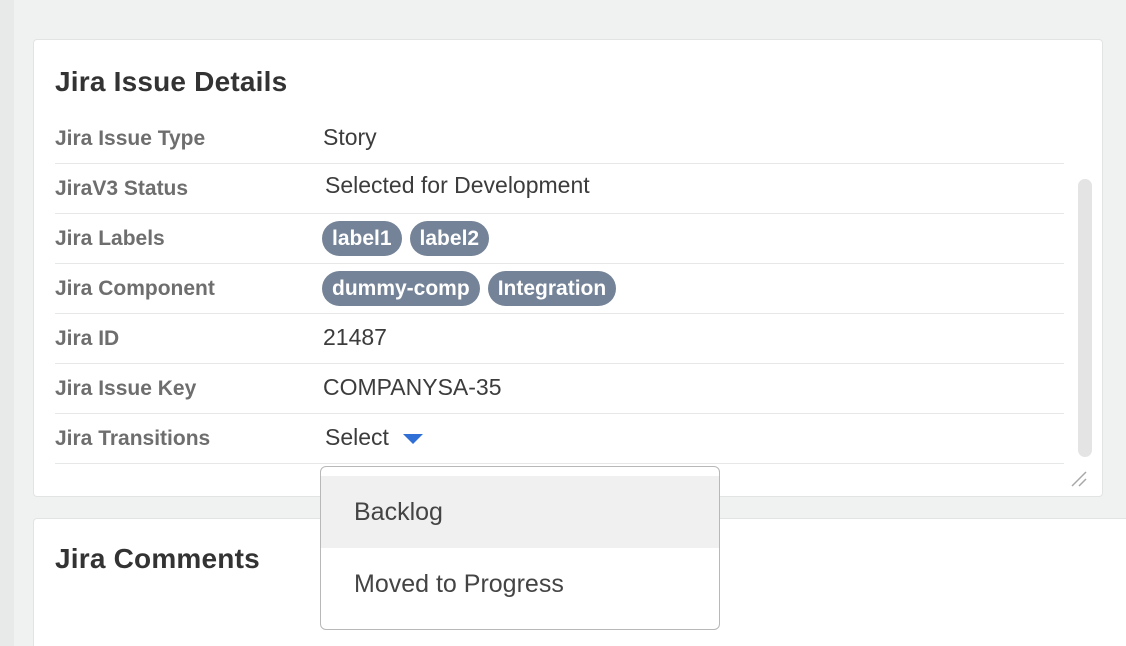 The image size is (1126, 646). What do you see at coordinates (520, 512) in the screenshot?
I see `dropdown-option-backlog: Backlog` at bounding box center [520, 512].